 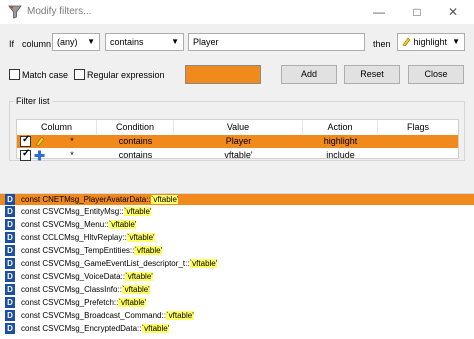 I want to click on result-prefix: const CSVCMsg_EncryptedData::, so click(x=81, y=328).